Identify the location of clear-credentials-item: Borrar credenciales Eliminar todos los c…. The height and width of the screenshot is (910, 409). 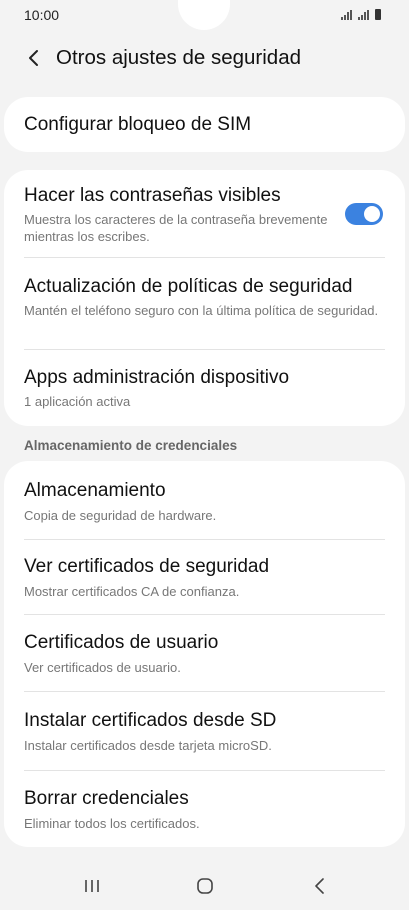
(204, 810).